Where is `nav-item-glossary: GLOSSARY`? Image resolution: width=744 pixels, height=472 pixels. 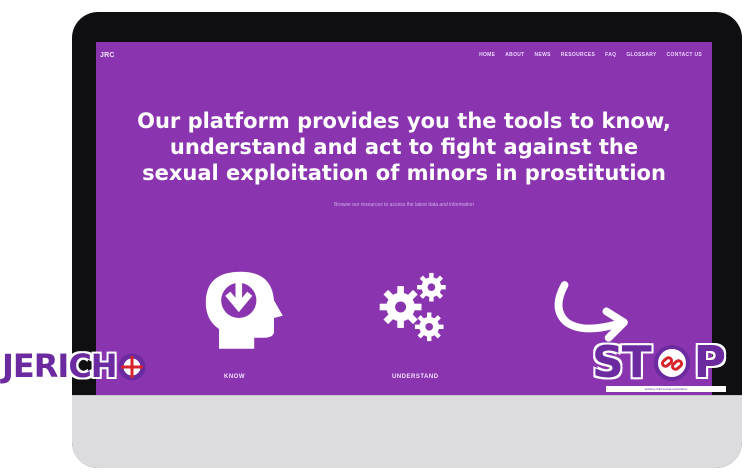 nav-item-glossary: GLOSSARY is located at coordinates (641, 55).